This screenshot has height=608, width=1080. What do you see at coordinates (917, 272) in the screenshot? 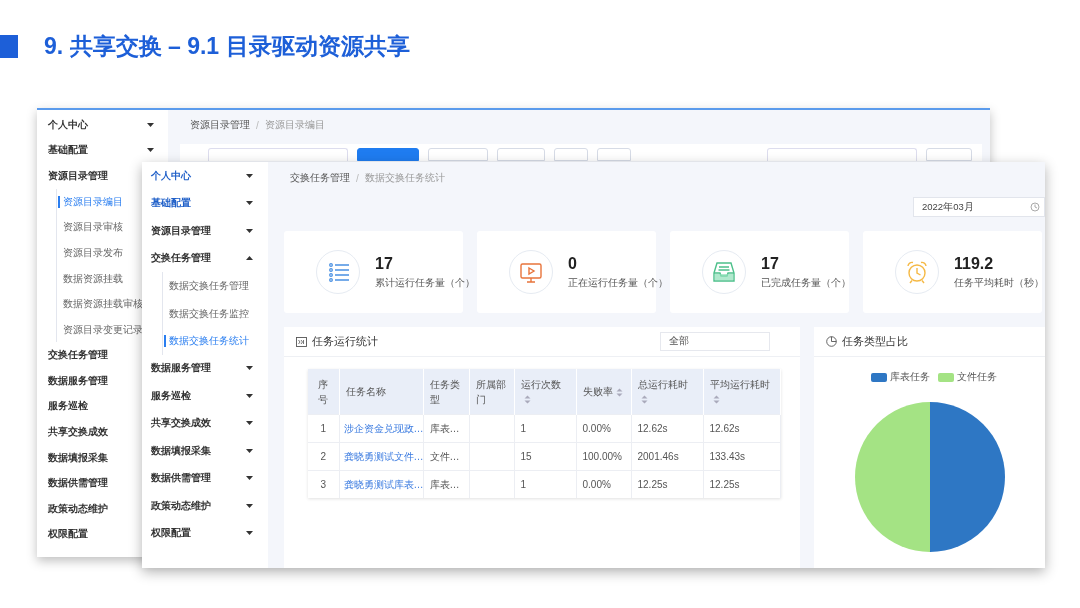
I see `alarm-clock-icon` at bounding box center [917, 272].